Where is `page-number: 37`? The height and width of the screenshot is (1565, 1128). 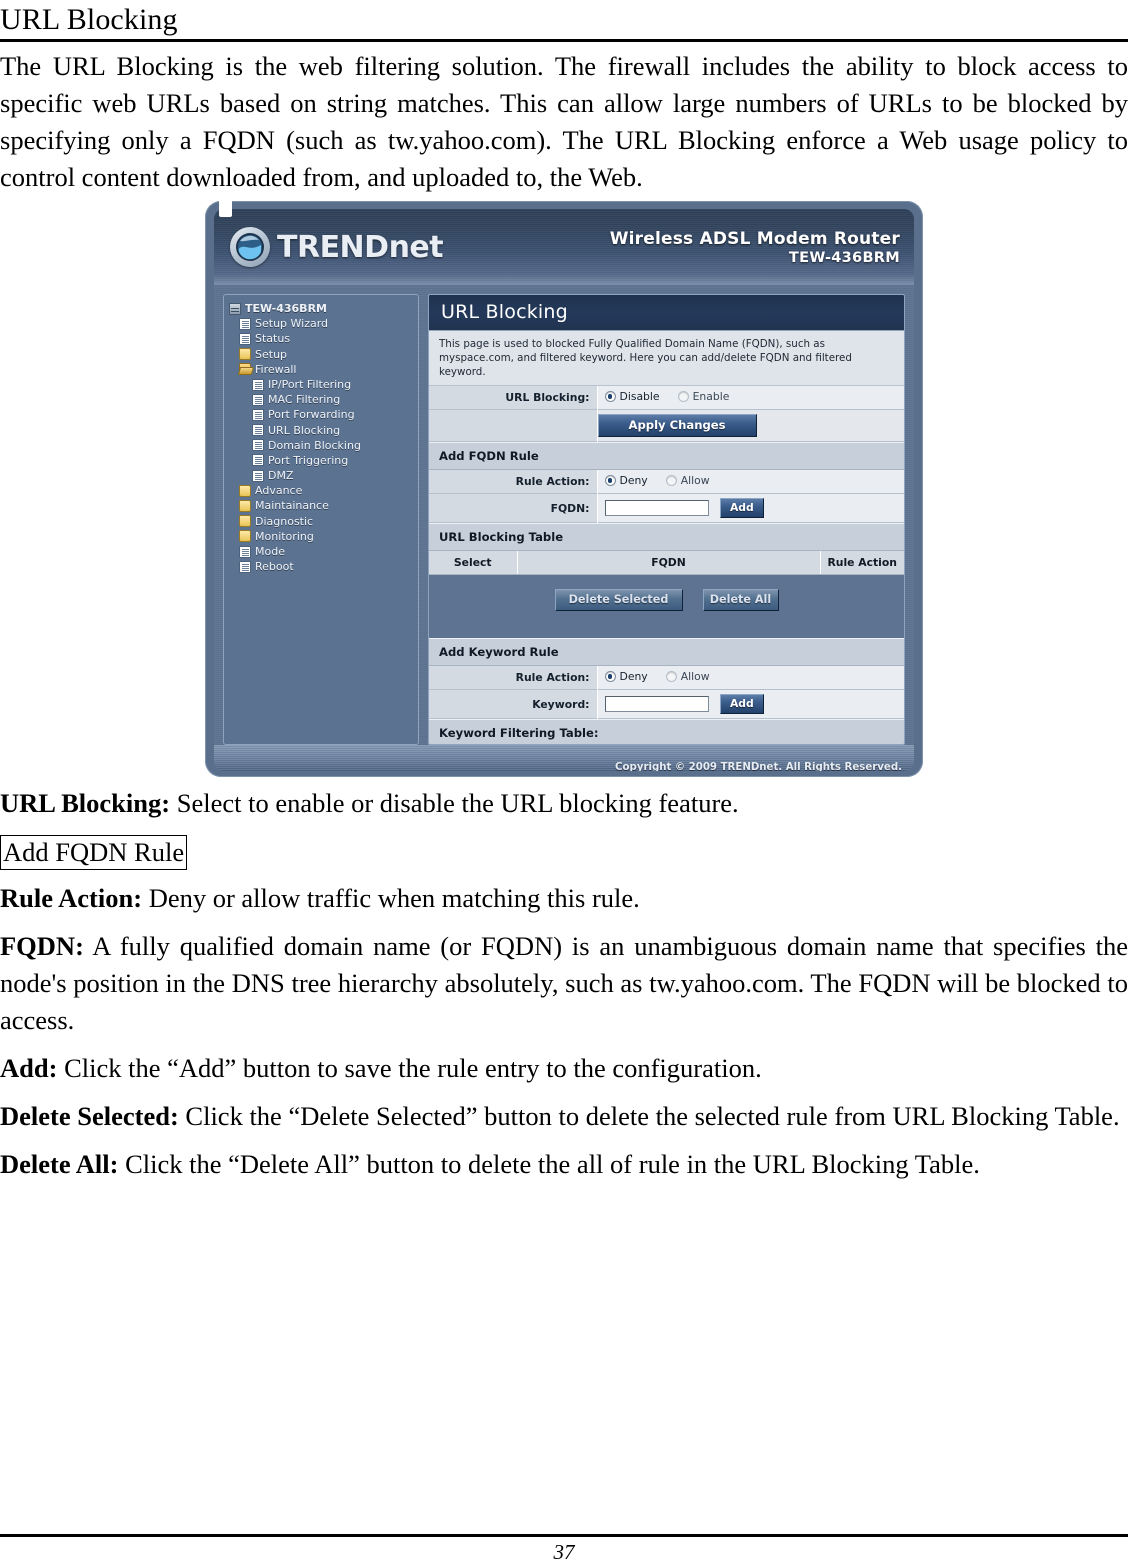
page-number: 37 is located at coordinates (564, 1552).